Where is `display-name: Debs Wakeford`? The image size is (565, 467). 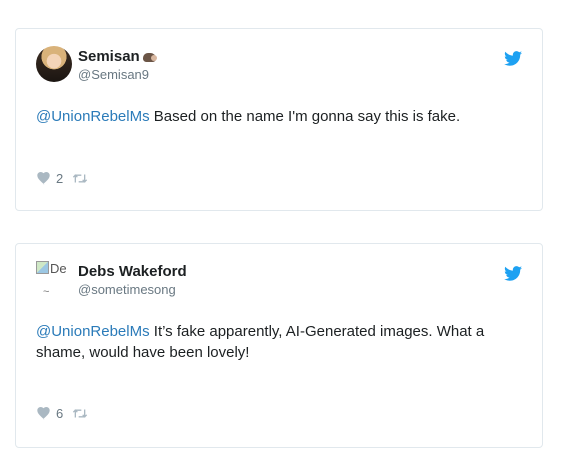 display-name: Debs Wakeford is located at coordinates (132, 272).